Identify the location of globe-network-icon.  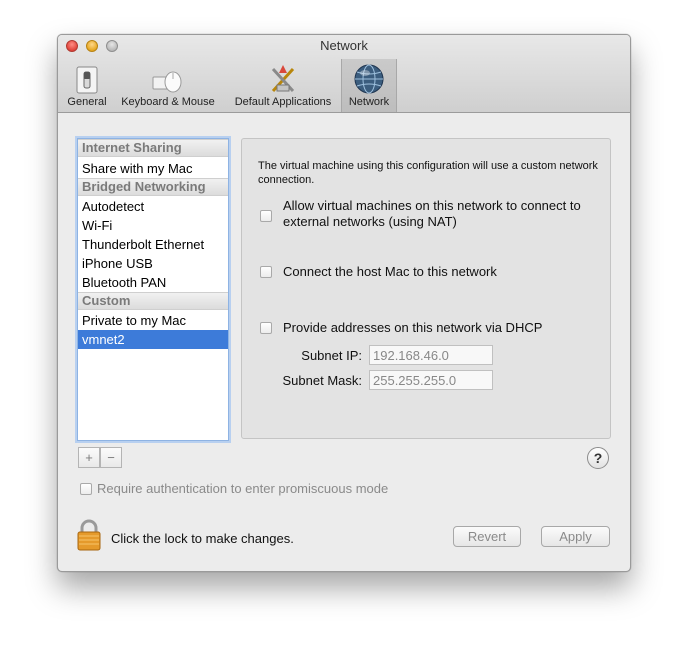
(369, 79).